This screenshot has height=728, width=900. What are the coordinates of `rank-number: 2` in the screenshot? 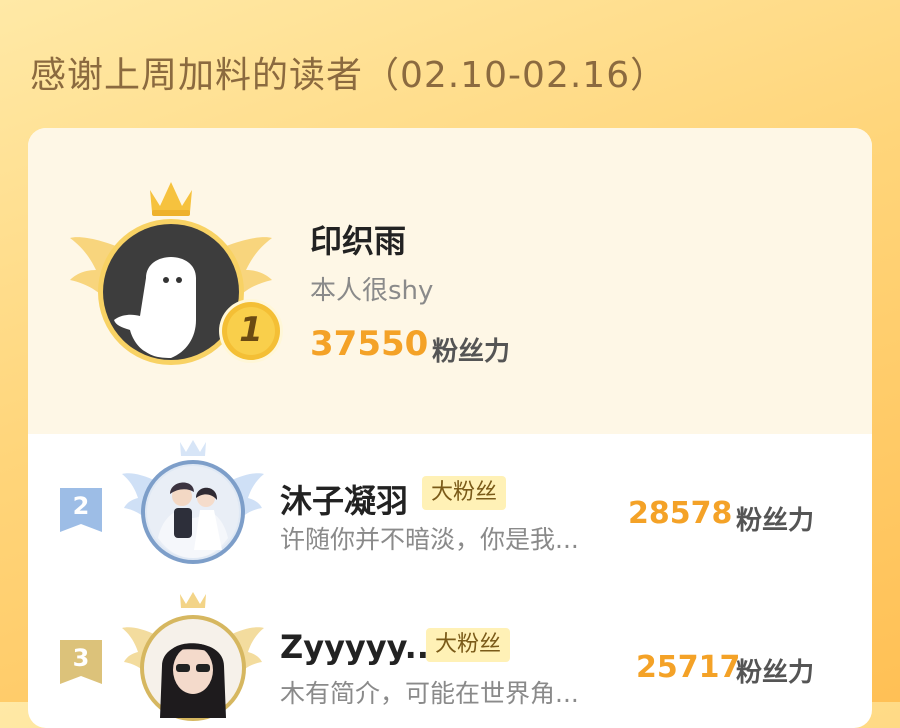 It's located at (81, 506).